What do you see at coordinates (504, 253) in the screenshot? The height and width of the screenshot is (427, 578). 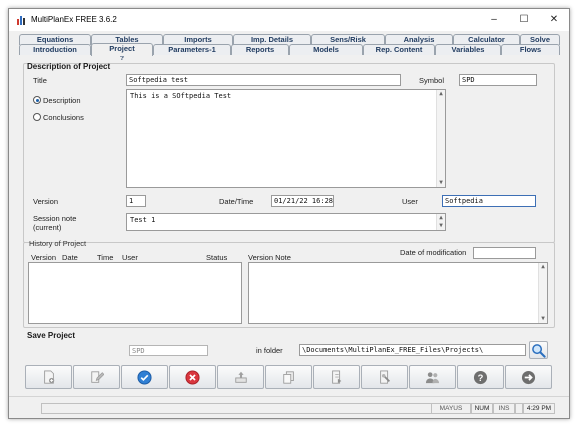 I see `date-modification-field` at bounding box center [504, 253].